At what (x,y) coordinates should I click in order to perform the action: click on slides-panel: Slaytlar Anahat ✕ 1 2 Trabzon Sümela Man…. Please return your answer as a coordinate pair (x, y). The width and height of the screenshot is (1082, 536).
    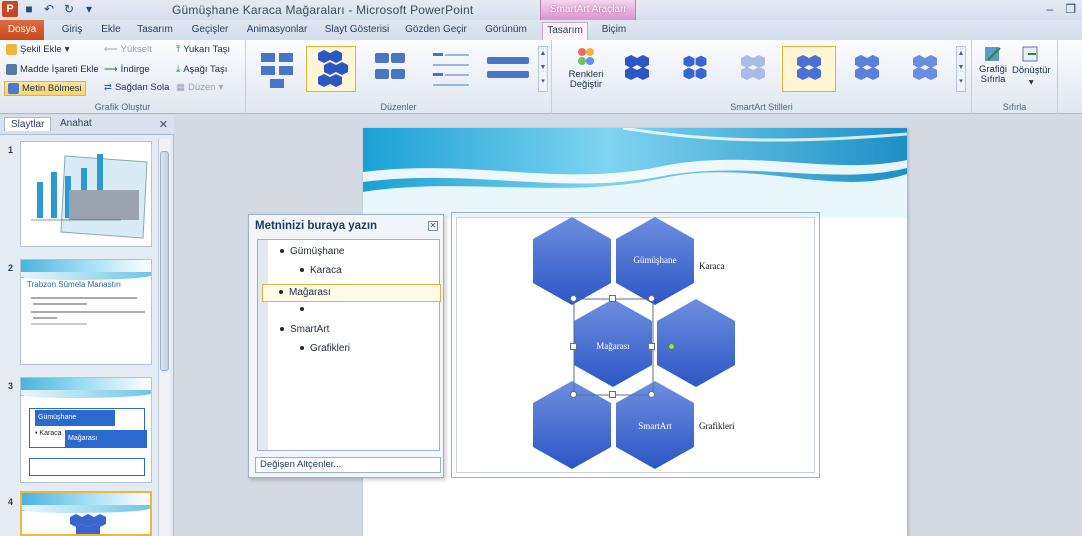
    Looking at the image, I should click on (87, 325).